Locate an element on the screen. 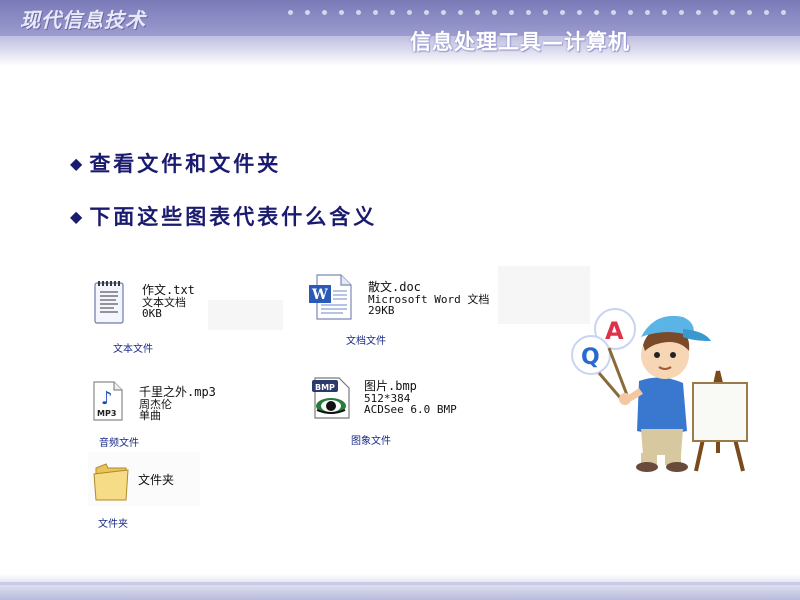 Image resolution: width=800 pixels, height=600 pixels. audio-file-icon: ♪ MP3 is located at coordinates (108, 403).